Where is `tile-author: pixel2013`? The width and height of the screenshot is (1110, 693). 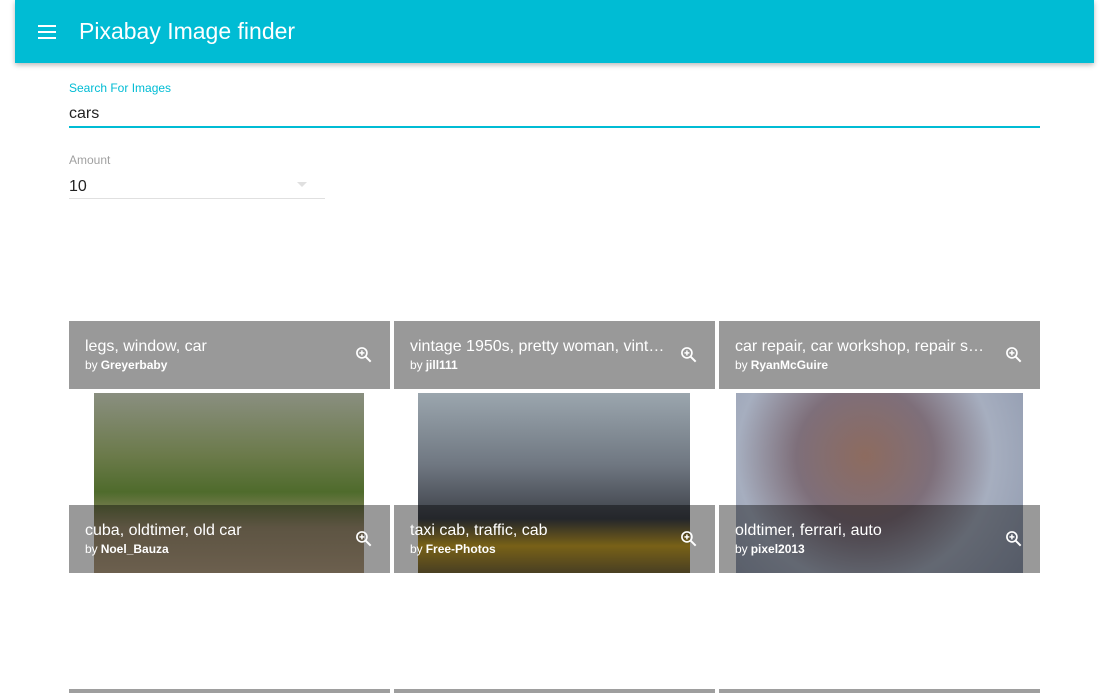 tile-author: pixel2013 is located at coordinates (777, 549).